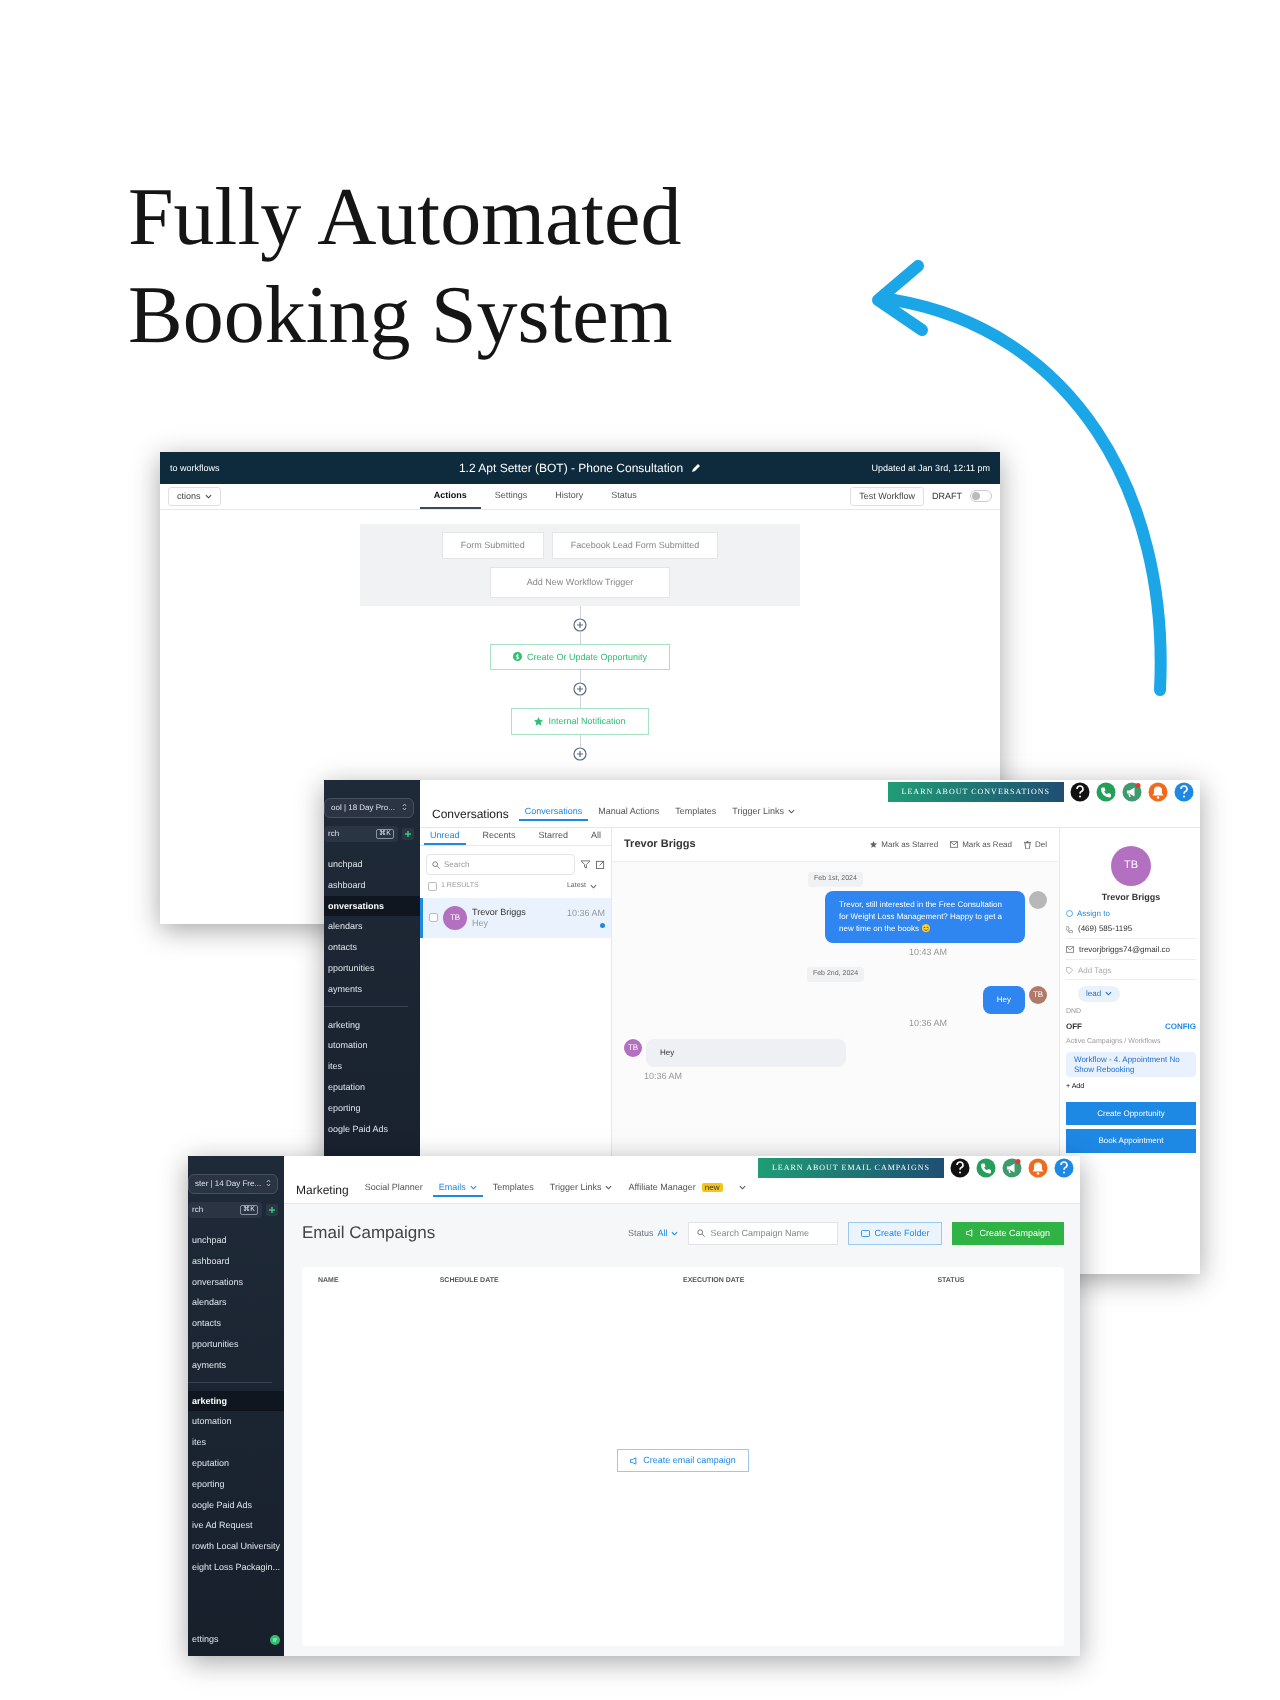 The image size is (1280, 1700). What do you see at coordinates (433, 918) in the screenshot?
I see `row-checkbox` at bounding box center [433, 918].